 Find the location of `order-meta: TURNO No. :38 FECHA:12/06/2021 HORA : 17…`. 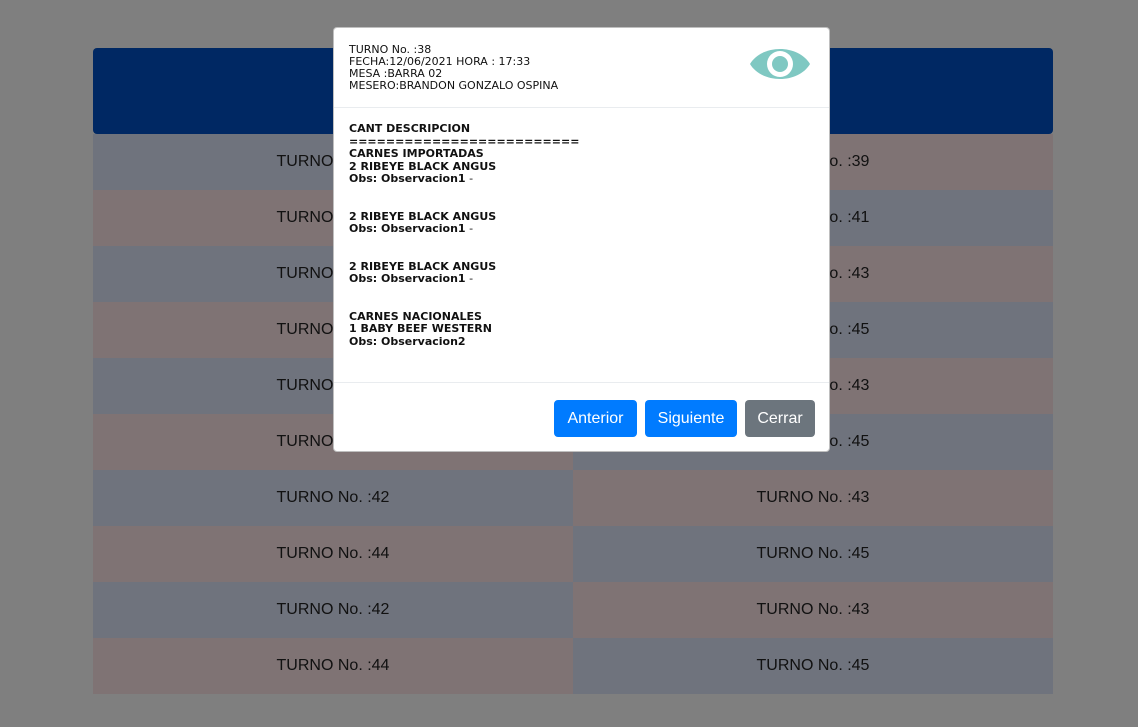

order-meta: TURNO No. :38 FECHA:12/06/2021 HORA : 17… is located at coordinates (453, 68).